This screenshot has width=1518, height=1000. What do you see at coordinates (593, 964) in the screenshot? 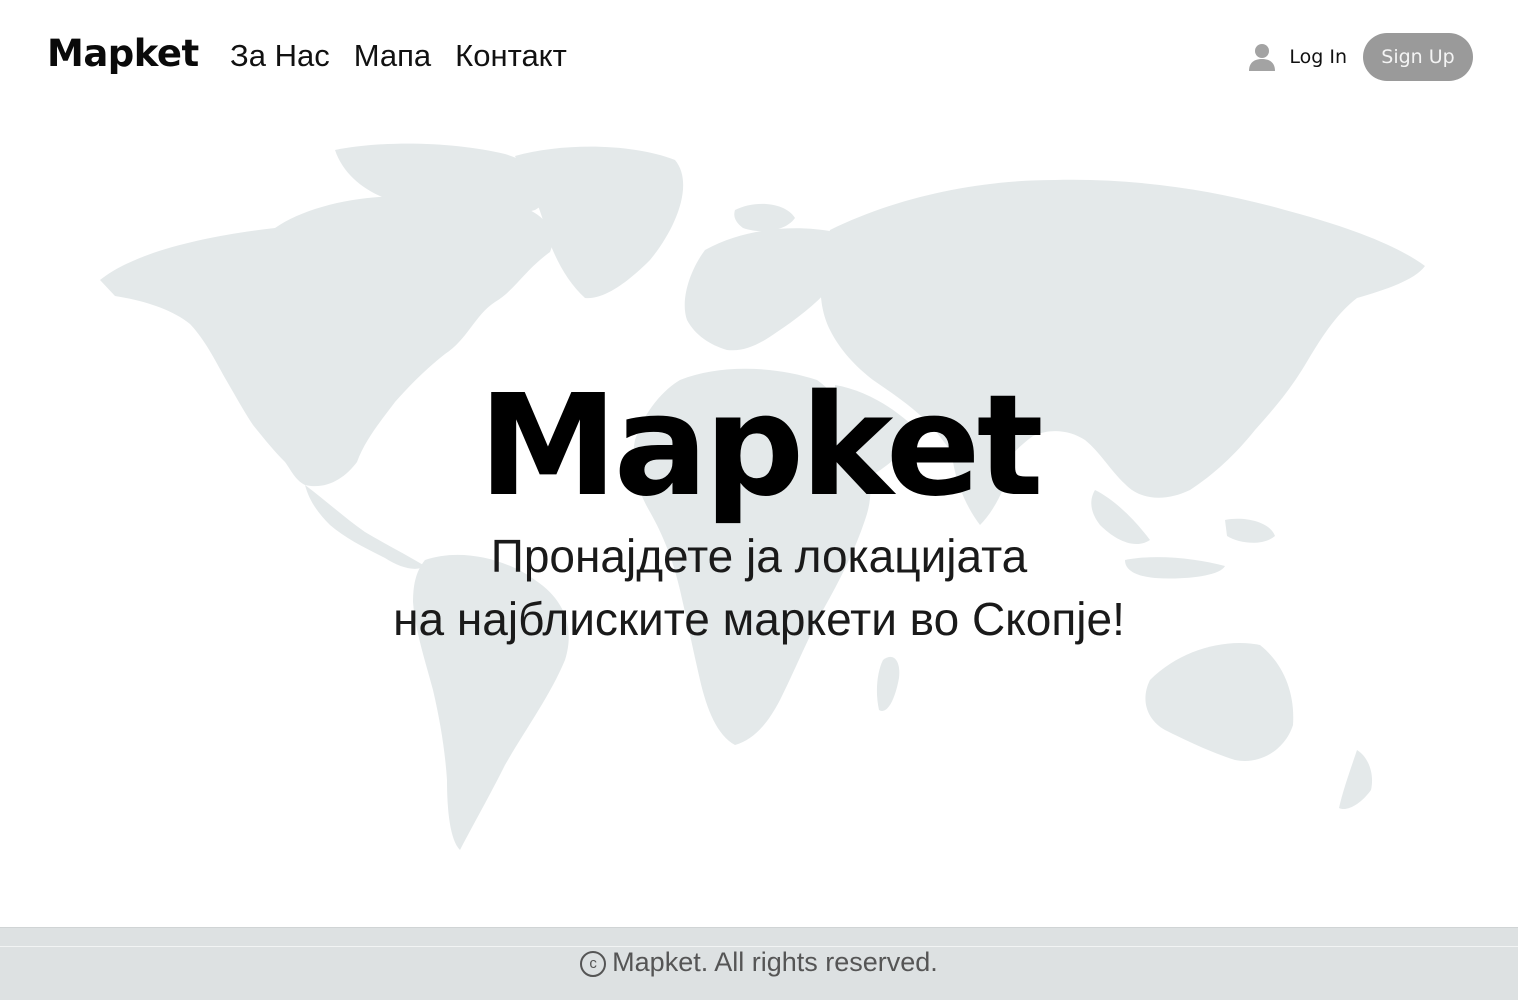
I see `copyright-icon: c` at bounding box center [593, 964].